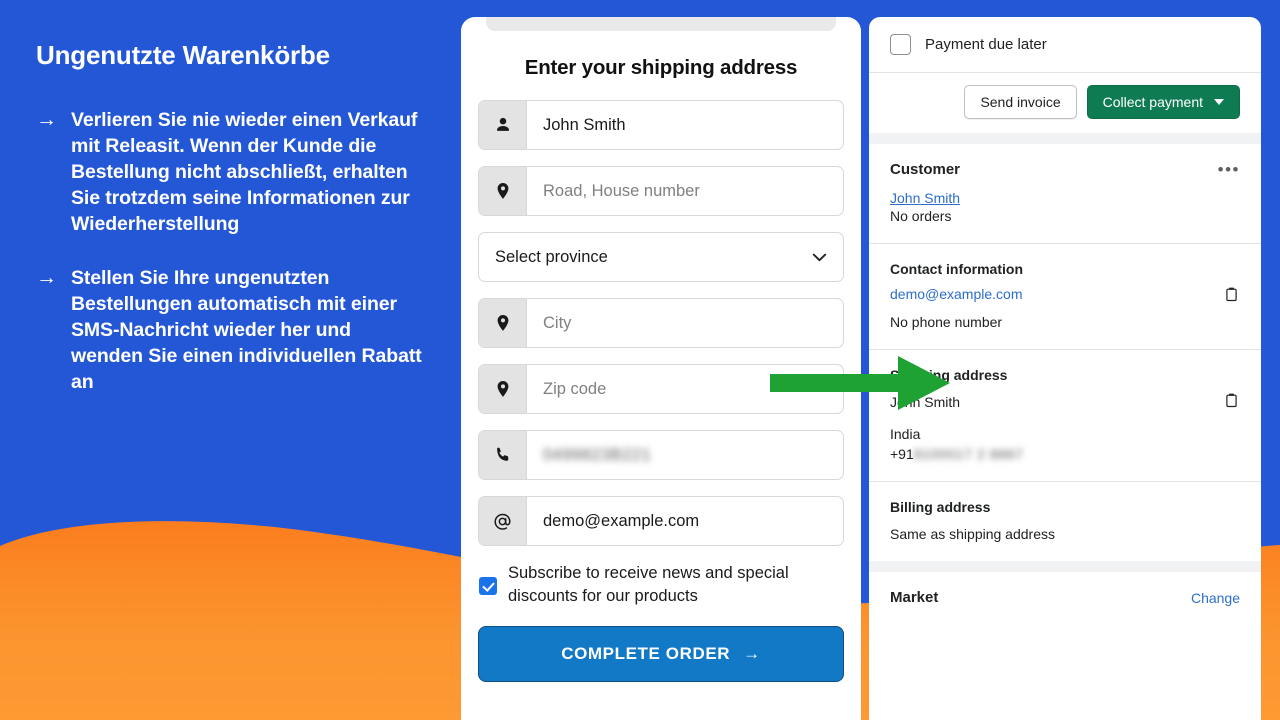  I want to click on billing-address-title: Billing address, so click(940, 507).